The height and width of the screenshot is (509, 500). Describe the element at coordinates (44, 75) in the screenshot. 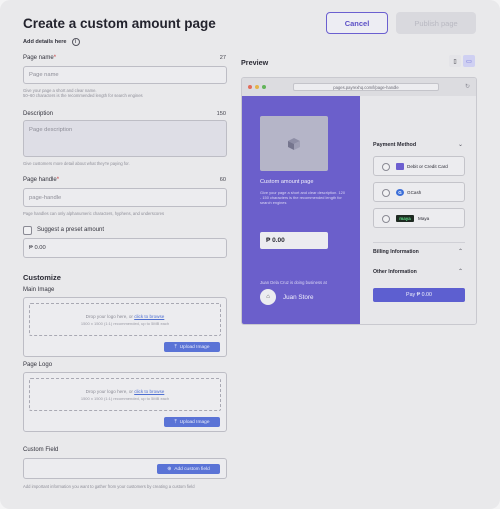

I see `page-name-placeholder: Page name` at that location.